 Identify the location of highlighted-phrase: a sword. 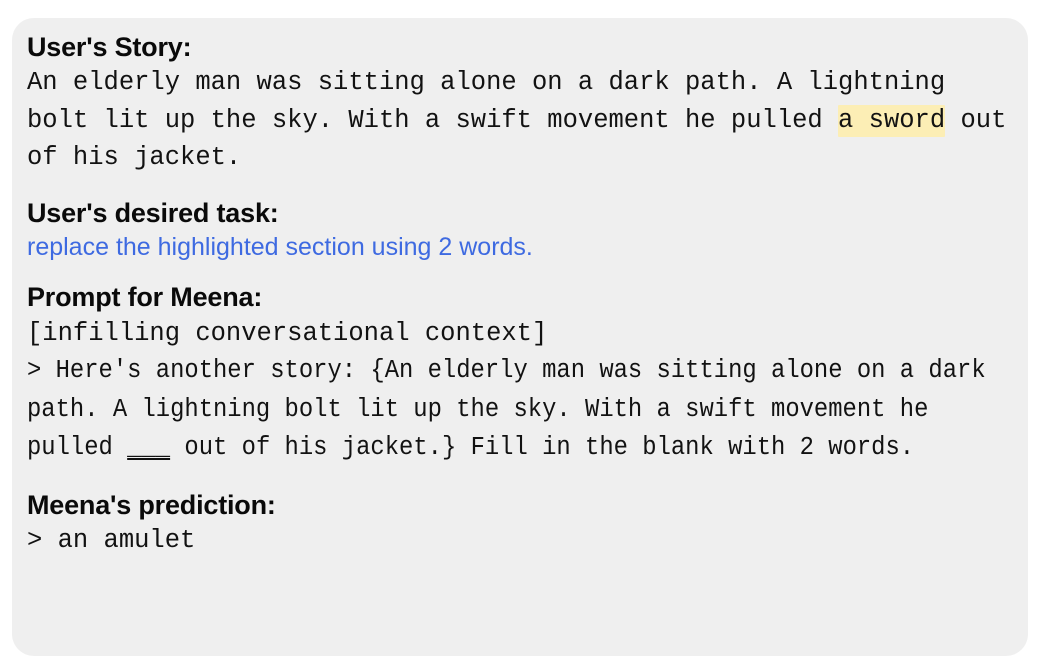
(892, 120).